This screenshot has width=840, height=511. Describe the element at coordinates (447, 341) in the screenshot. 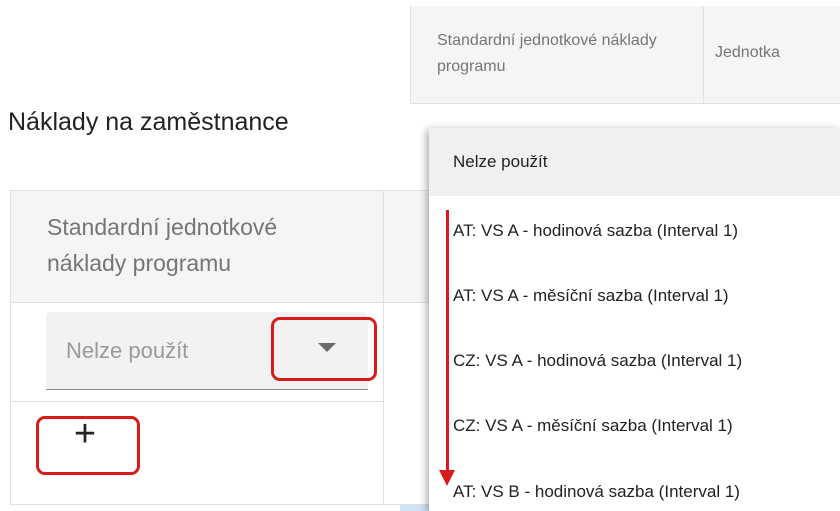

I see `scroll-arrow-annotation` at that location.